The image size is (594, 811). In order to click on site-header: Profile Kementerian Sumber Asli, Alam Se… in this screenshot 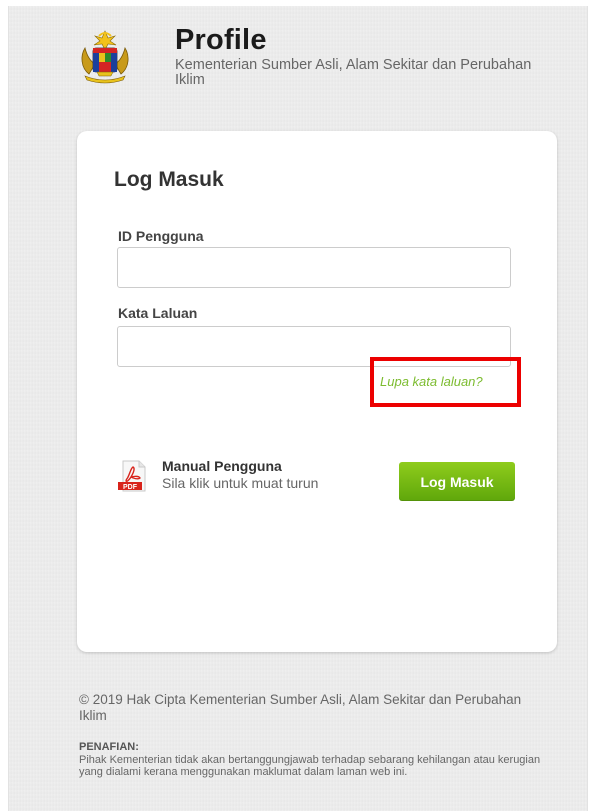, I will do `click(312, 63)`.